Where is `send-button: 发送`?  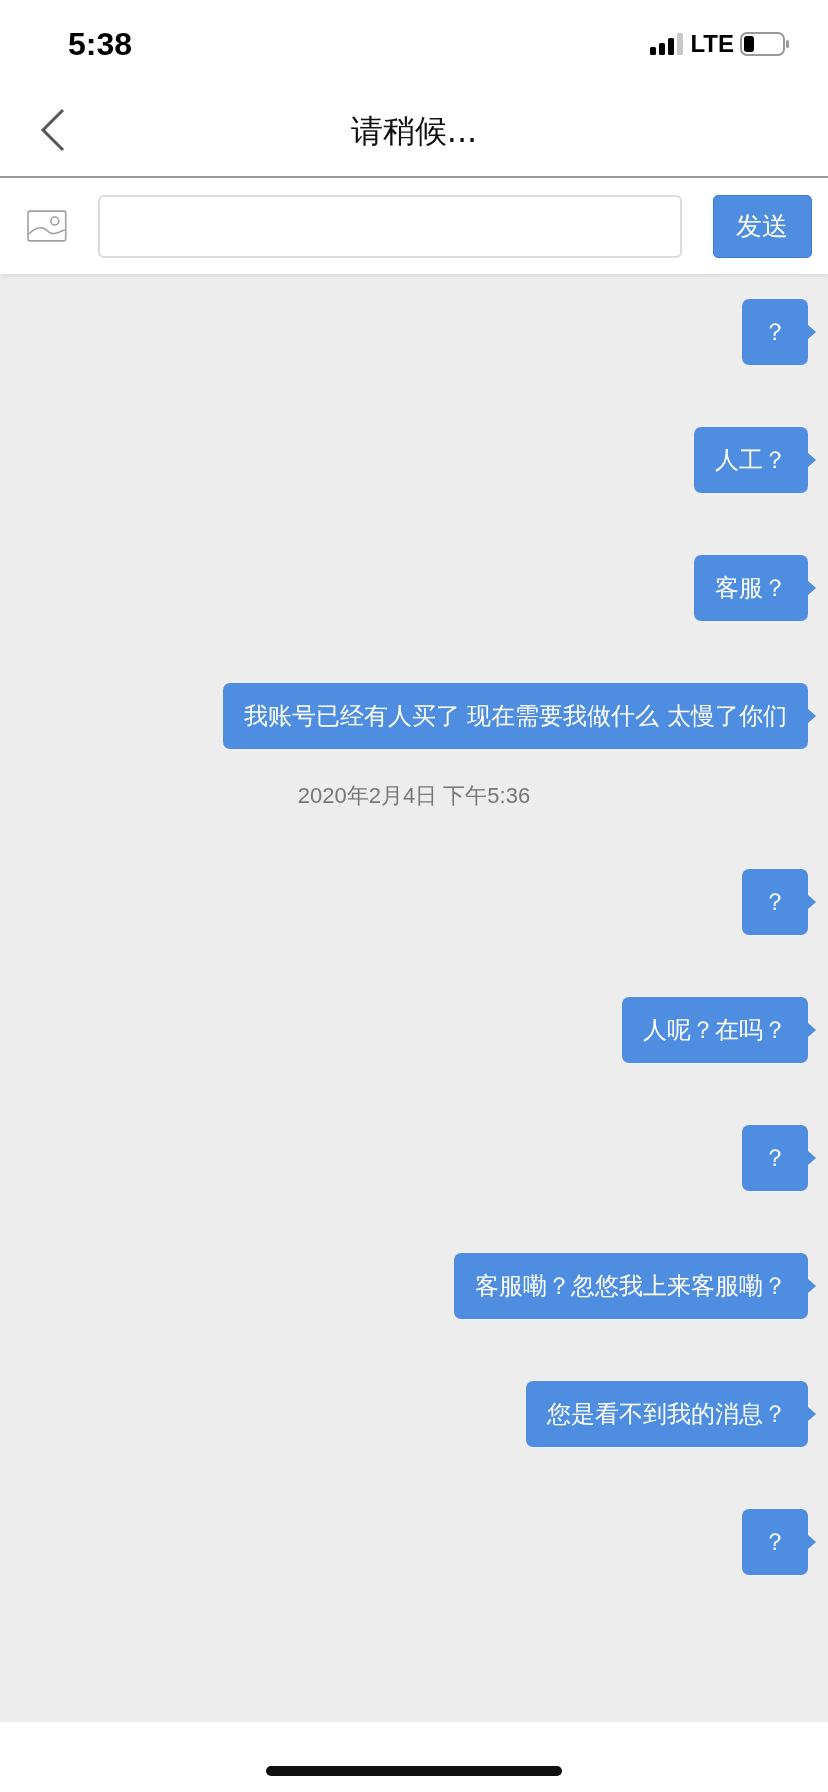
send-button: 发送 is located at coordinates (762, 226).